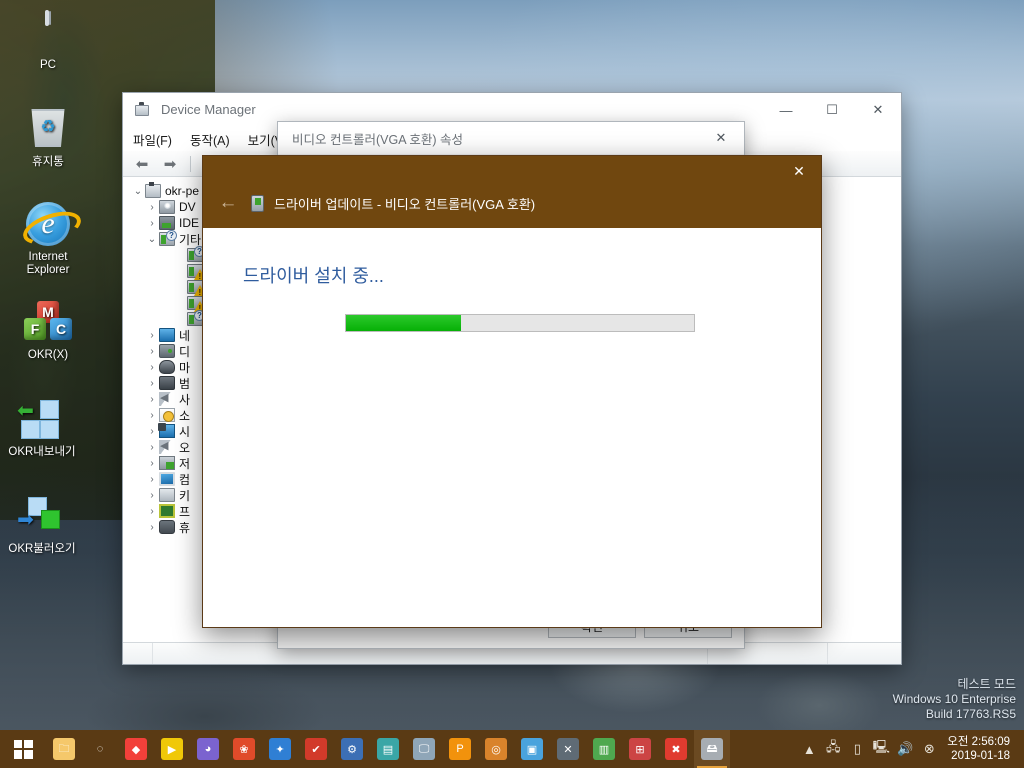 The height and width of the screenshot is (768, 1024). I want to click on status-segment, so click(864, 653).